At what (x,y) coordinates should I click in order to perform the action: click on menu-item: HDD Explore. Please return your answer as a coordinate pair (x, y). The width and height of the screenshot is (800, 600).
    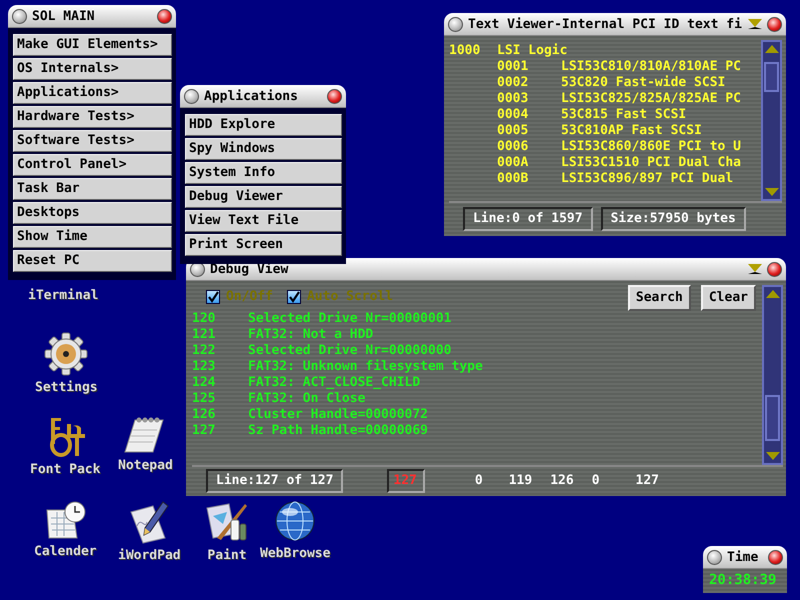
    Looking at the image, I should click on (263, 125).